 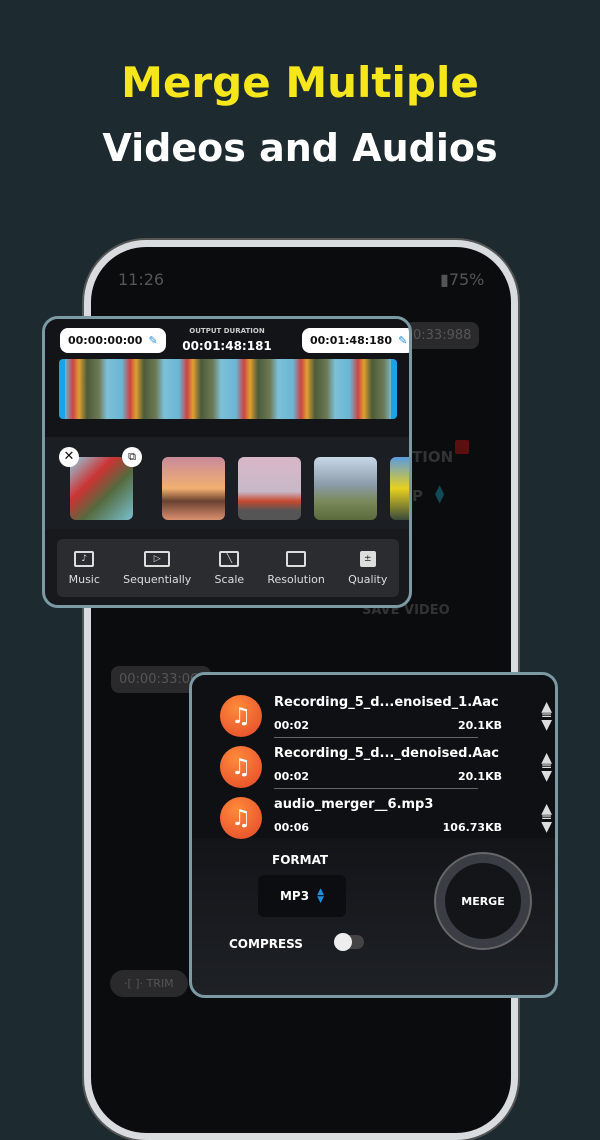 I want to click on quality-icon: ±, so click(x=367, y=558).